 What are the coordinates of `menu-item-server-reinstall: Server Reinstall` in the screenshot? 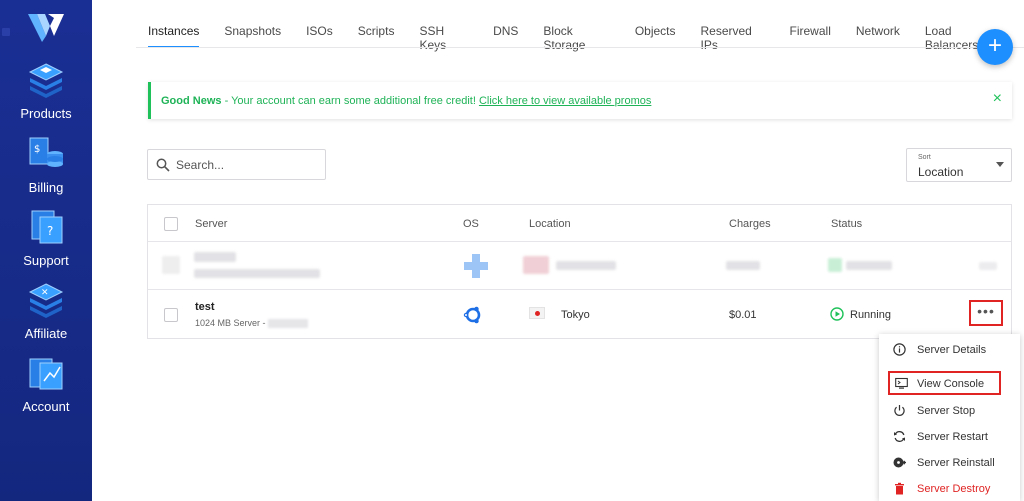 It's located at (949, 463).